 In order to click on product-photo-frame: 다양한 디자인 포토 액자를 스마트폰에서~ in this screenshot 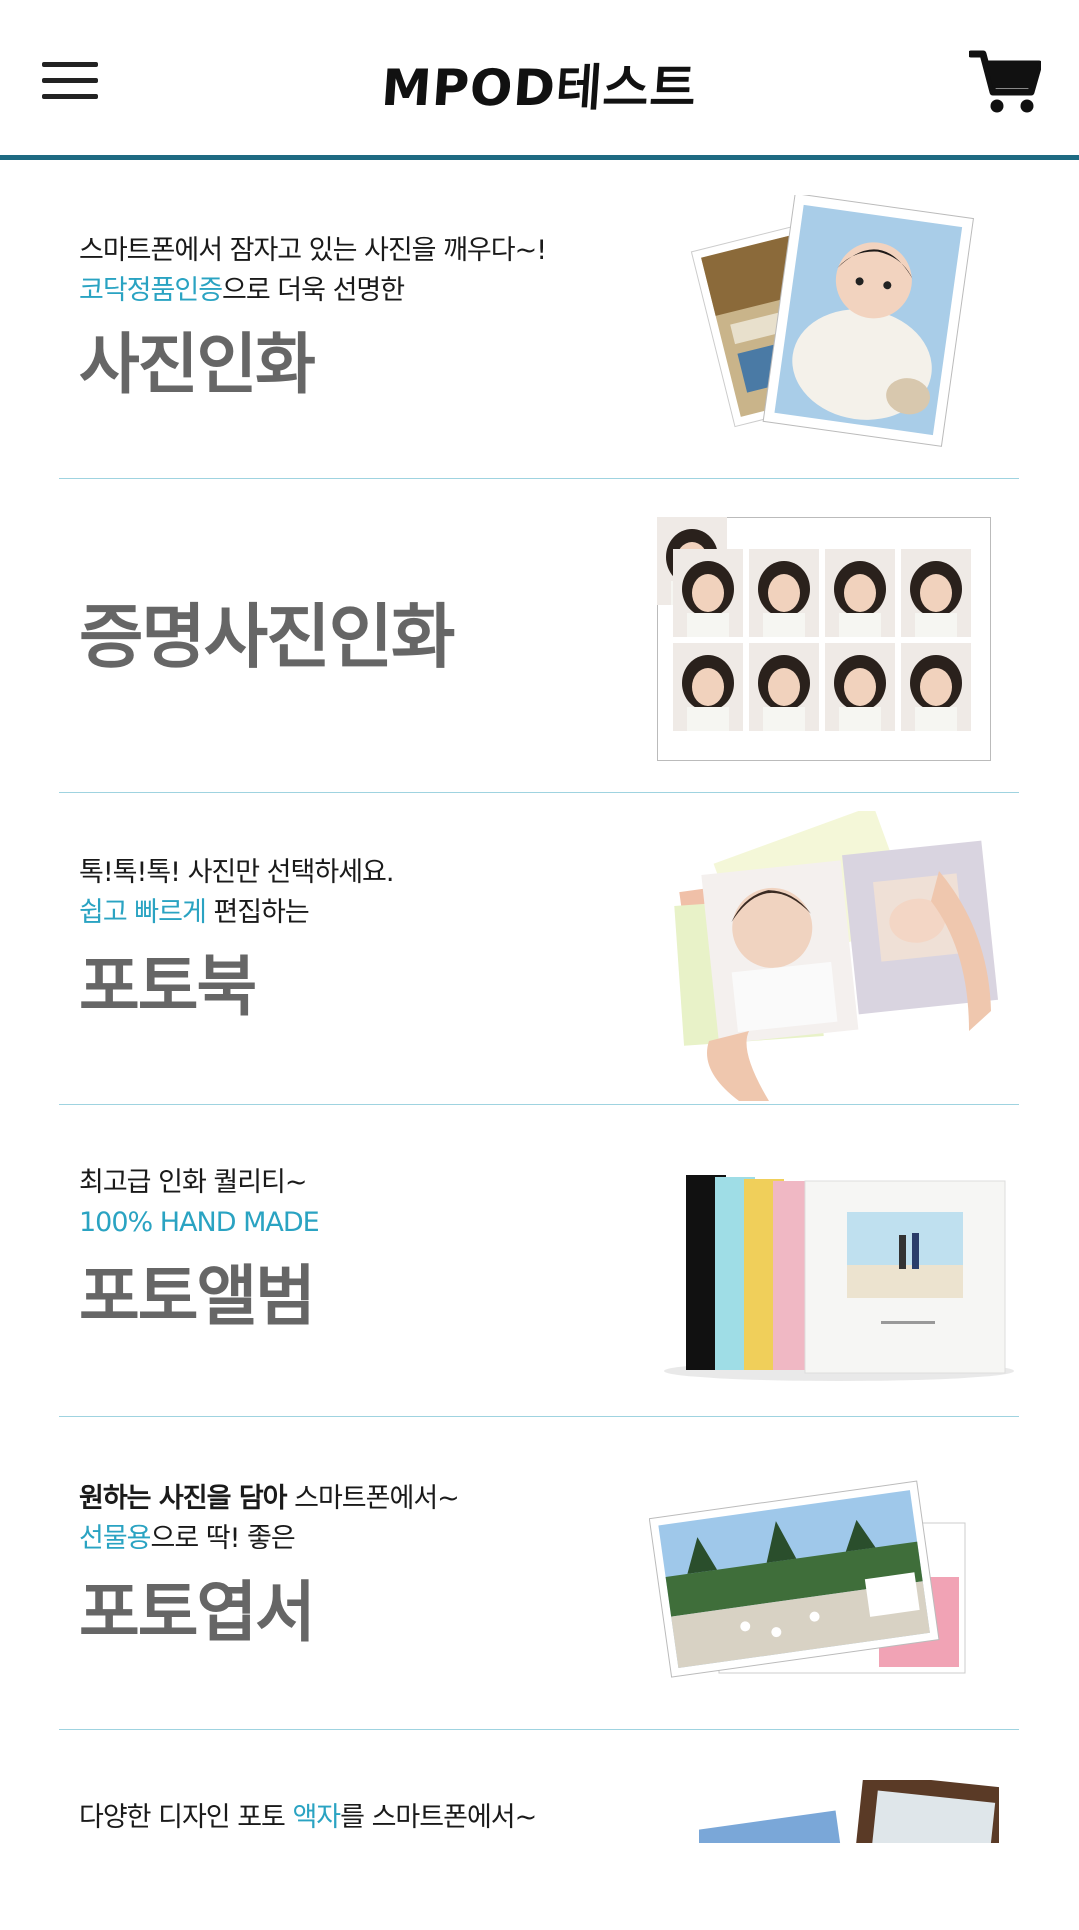, I will do `click(539, 1830)`.